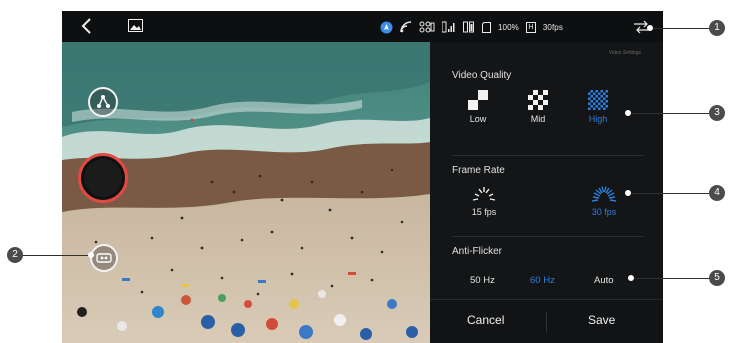  Describe the element at coordinates (717, 28) in the screenshot. I see `callout-number-1: 1` at that location.